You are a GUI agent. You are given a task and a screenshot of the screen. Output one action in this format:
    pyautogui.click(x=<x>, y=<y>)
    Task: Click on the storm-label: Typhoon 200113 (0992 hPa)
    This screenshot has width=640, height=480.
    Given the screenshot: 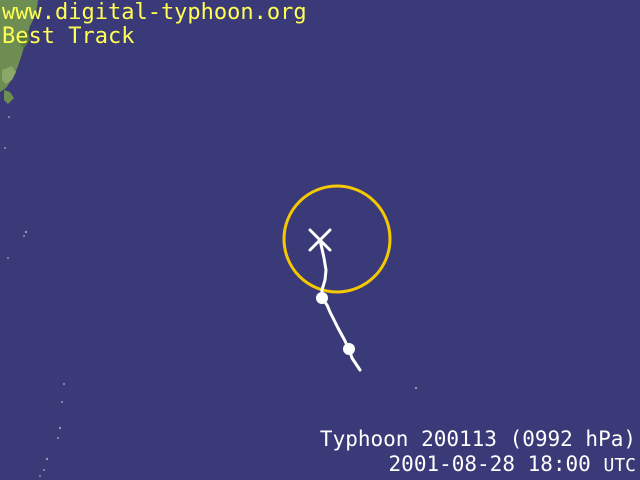 What is the action you would take?
    pyautogui.click(x=477, y=439)
    